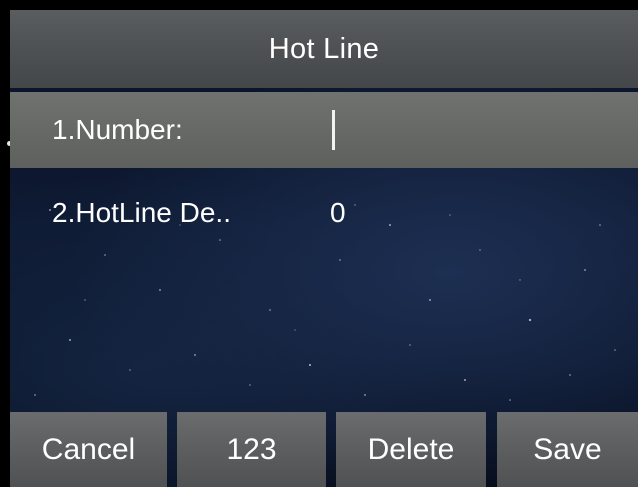  What do you see at coordinates (338, 213) in the screenshot?
I see `hotline-delay-input: 0` at bounding box center [338, 213].